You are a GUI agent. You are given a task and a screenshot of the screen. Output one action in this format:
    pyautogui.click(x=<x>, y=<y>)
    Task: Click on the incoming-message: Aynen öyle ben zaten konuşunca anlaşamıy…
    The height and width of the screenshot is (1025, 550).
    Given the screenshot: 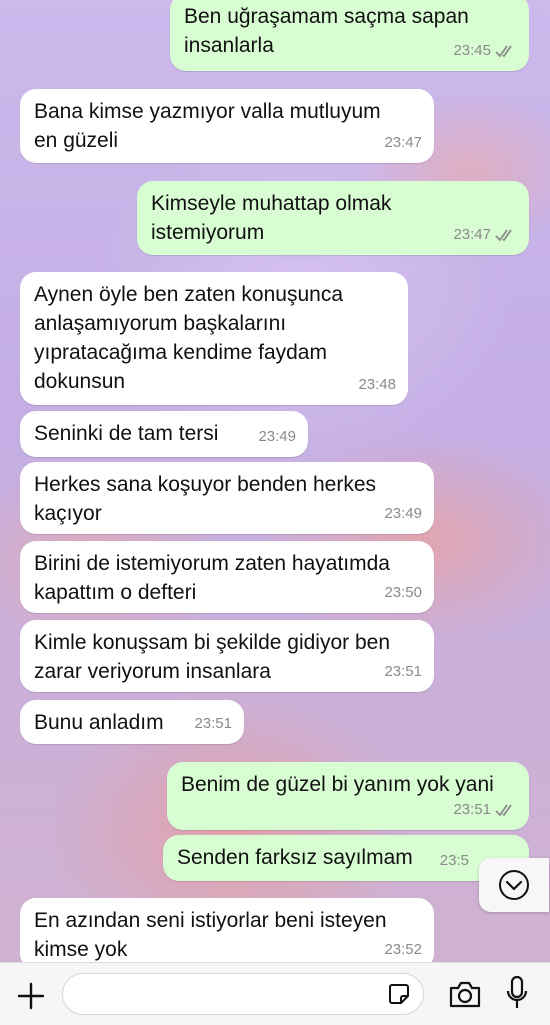 What is the action you would take?
    pyautogui.click(x=214, y=338)
    